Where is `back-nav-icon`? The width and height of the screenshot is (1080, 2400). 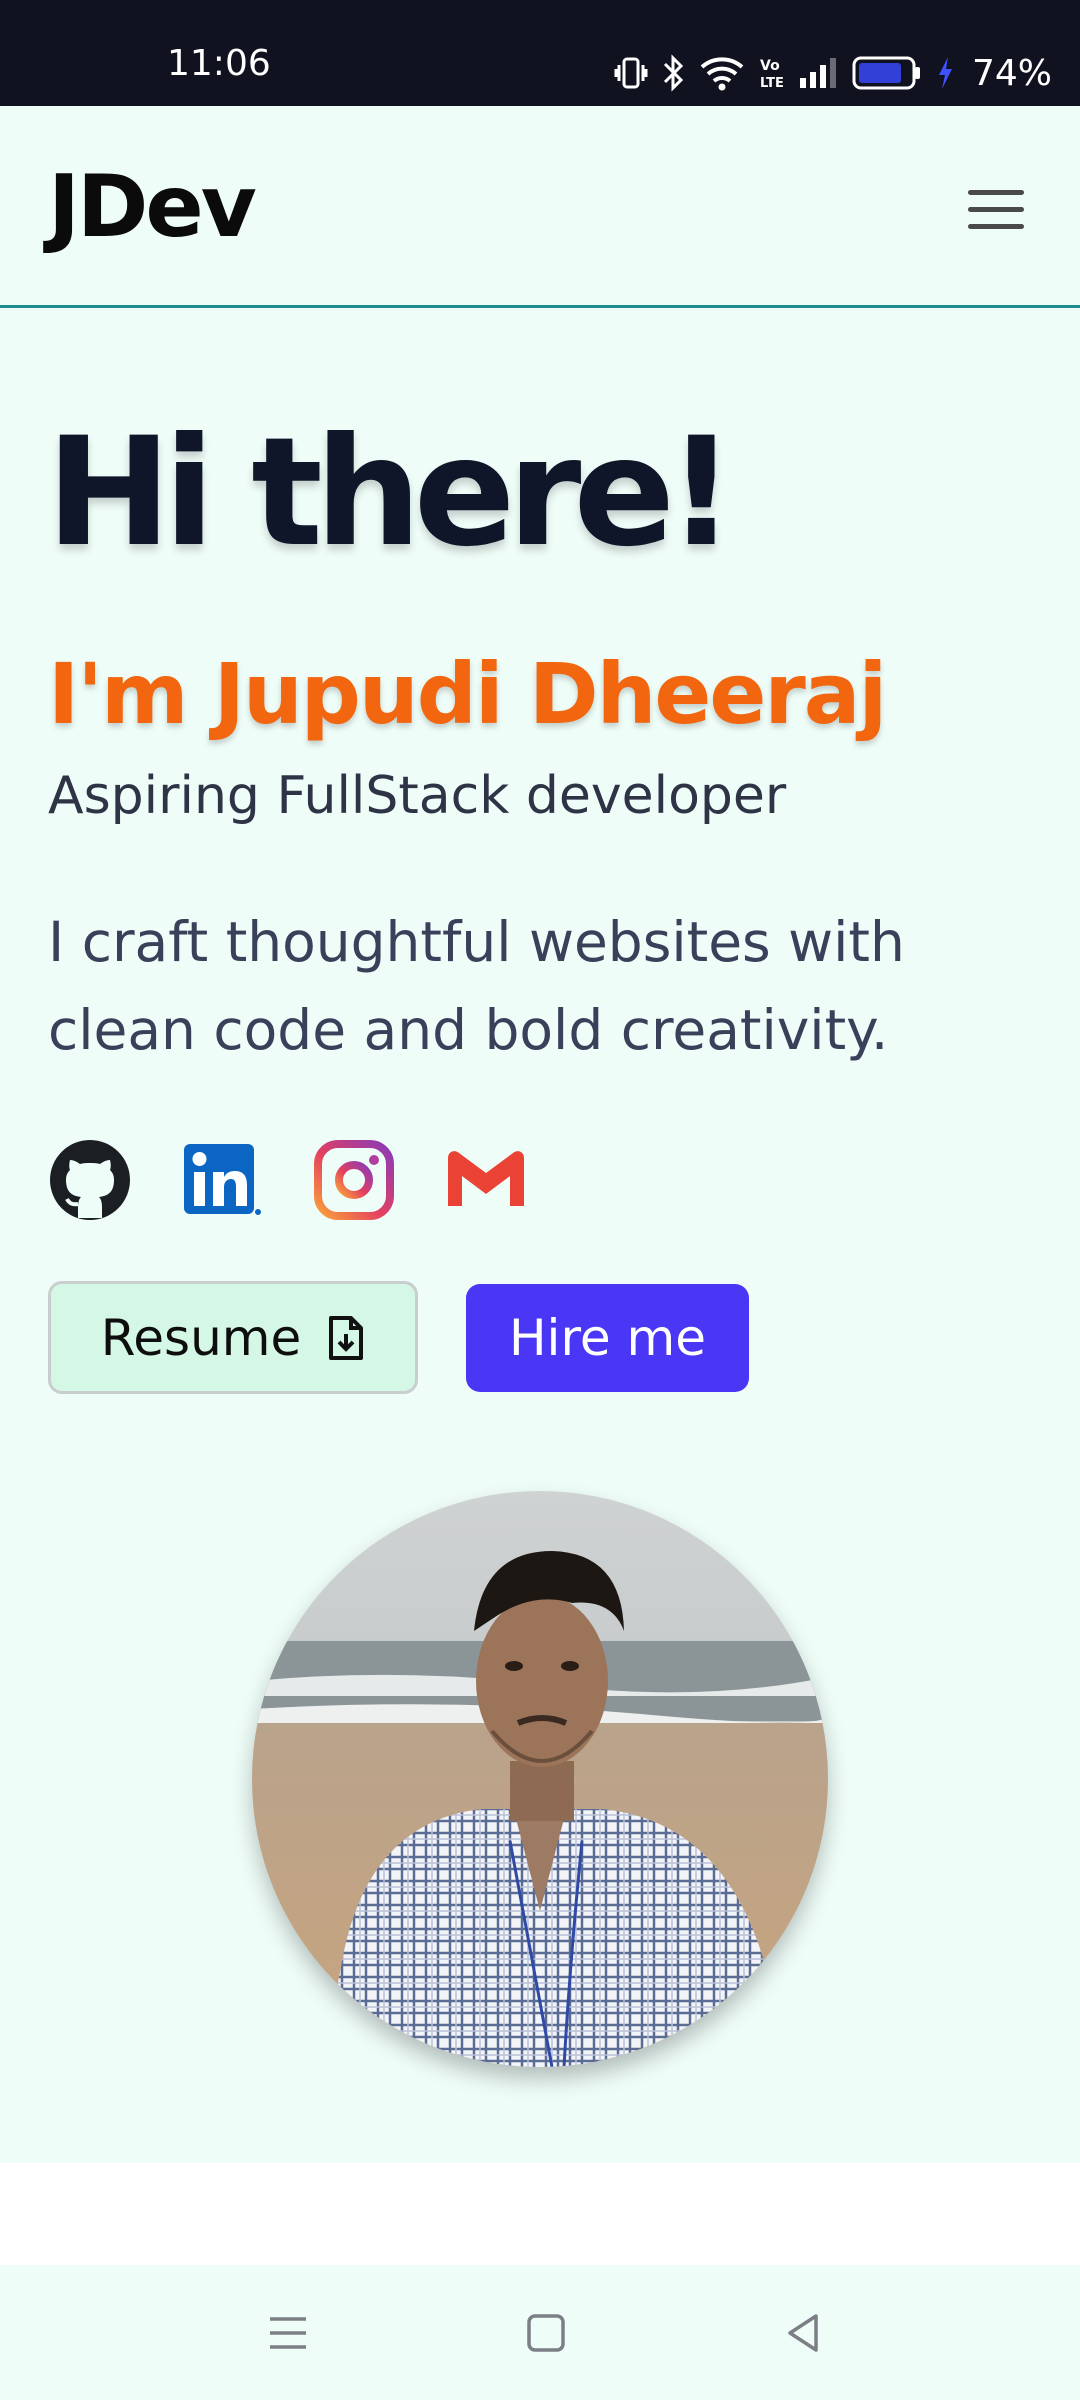 back-nav-icon is located at coordinates (804, 2333).